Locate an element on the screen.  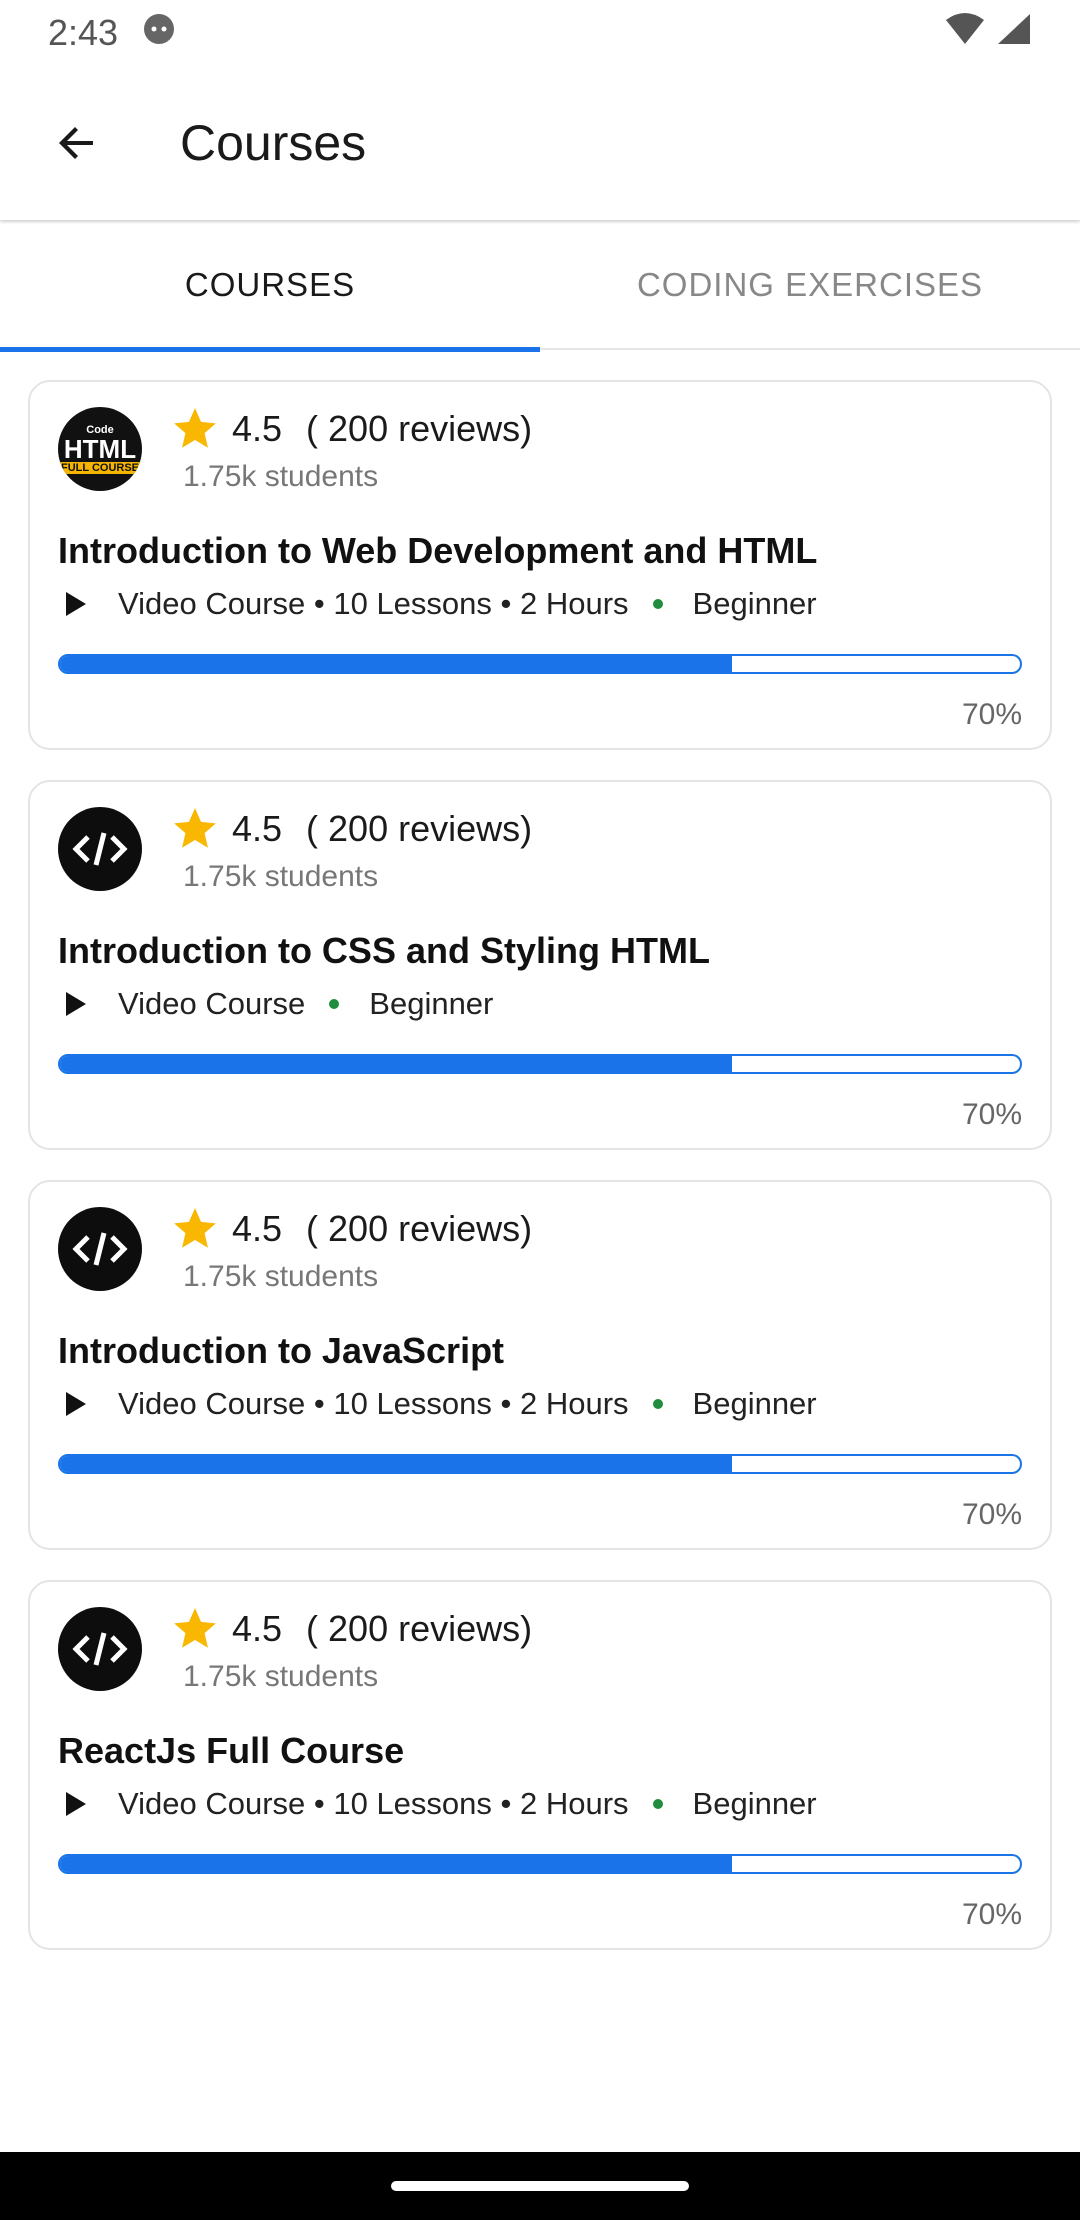
cellular-signal-icon is located at coordinates (1014, 33).